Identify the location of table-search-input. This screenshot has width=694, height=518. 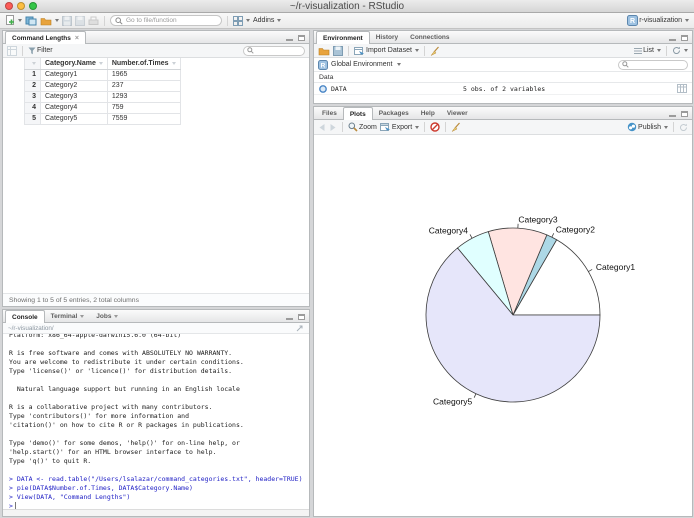
(274, 50).